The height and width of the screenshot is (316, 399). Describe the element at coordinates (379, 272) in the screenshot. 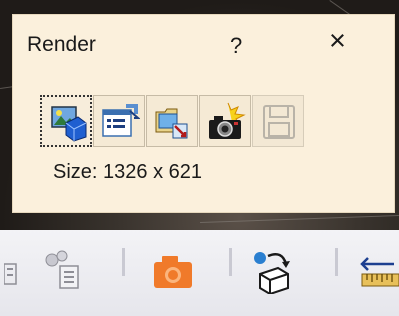

I see `ruler-measure-icon` at that location.